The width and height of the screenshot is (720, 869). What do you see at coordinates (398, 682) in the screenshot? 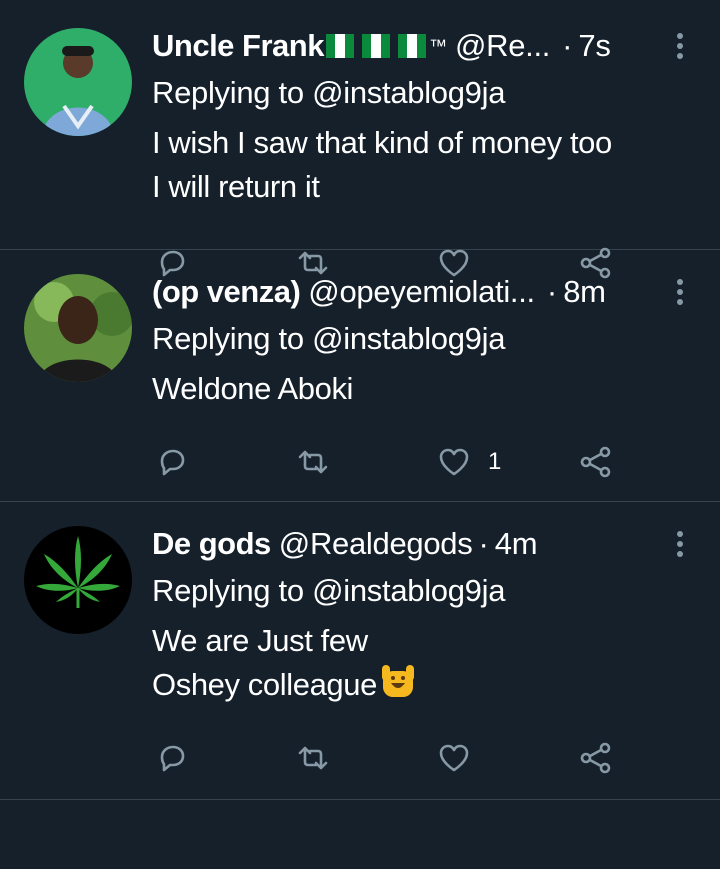
I see `raising-hands-emoji` at bounding box center [398, 682].